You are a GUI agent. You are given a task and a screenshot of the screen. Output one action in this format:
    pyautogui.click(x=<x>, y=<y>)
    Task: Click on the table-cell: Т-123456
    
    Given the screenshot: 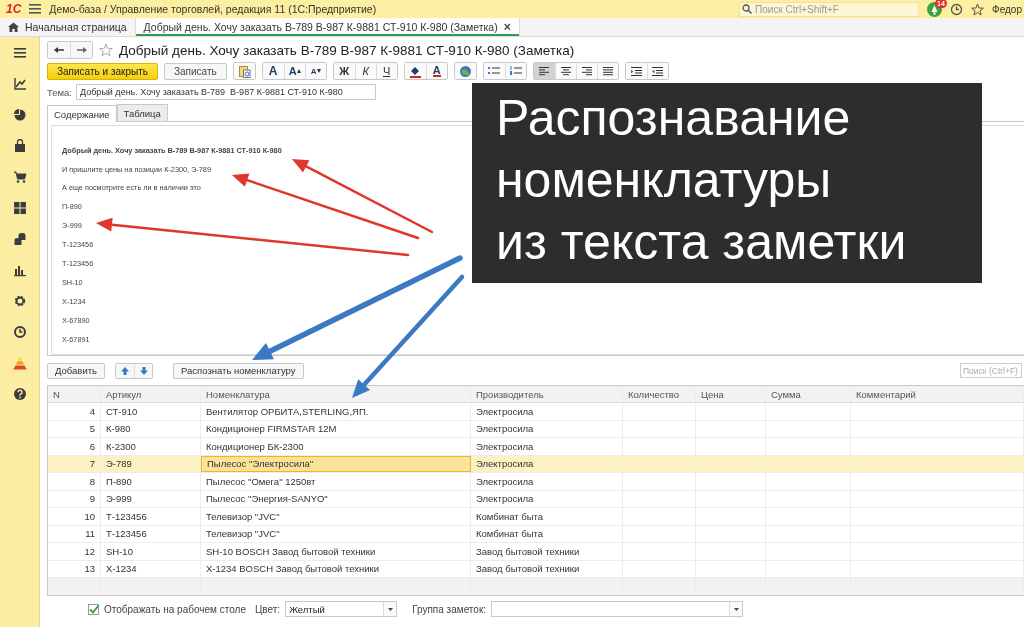 What is the action you would take?
    pyautogui.click(x=151, y=516)
    